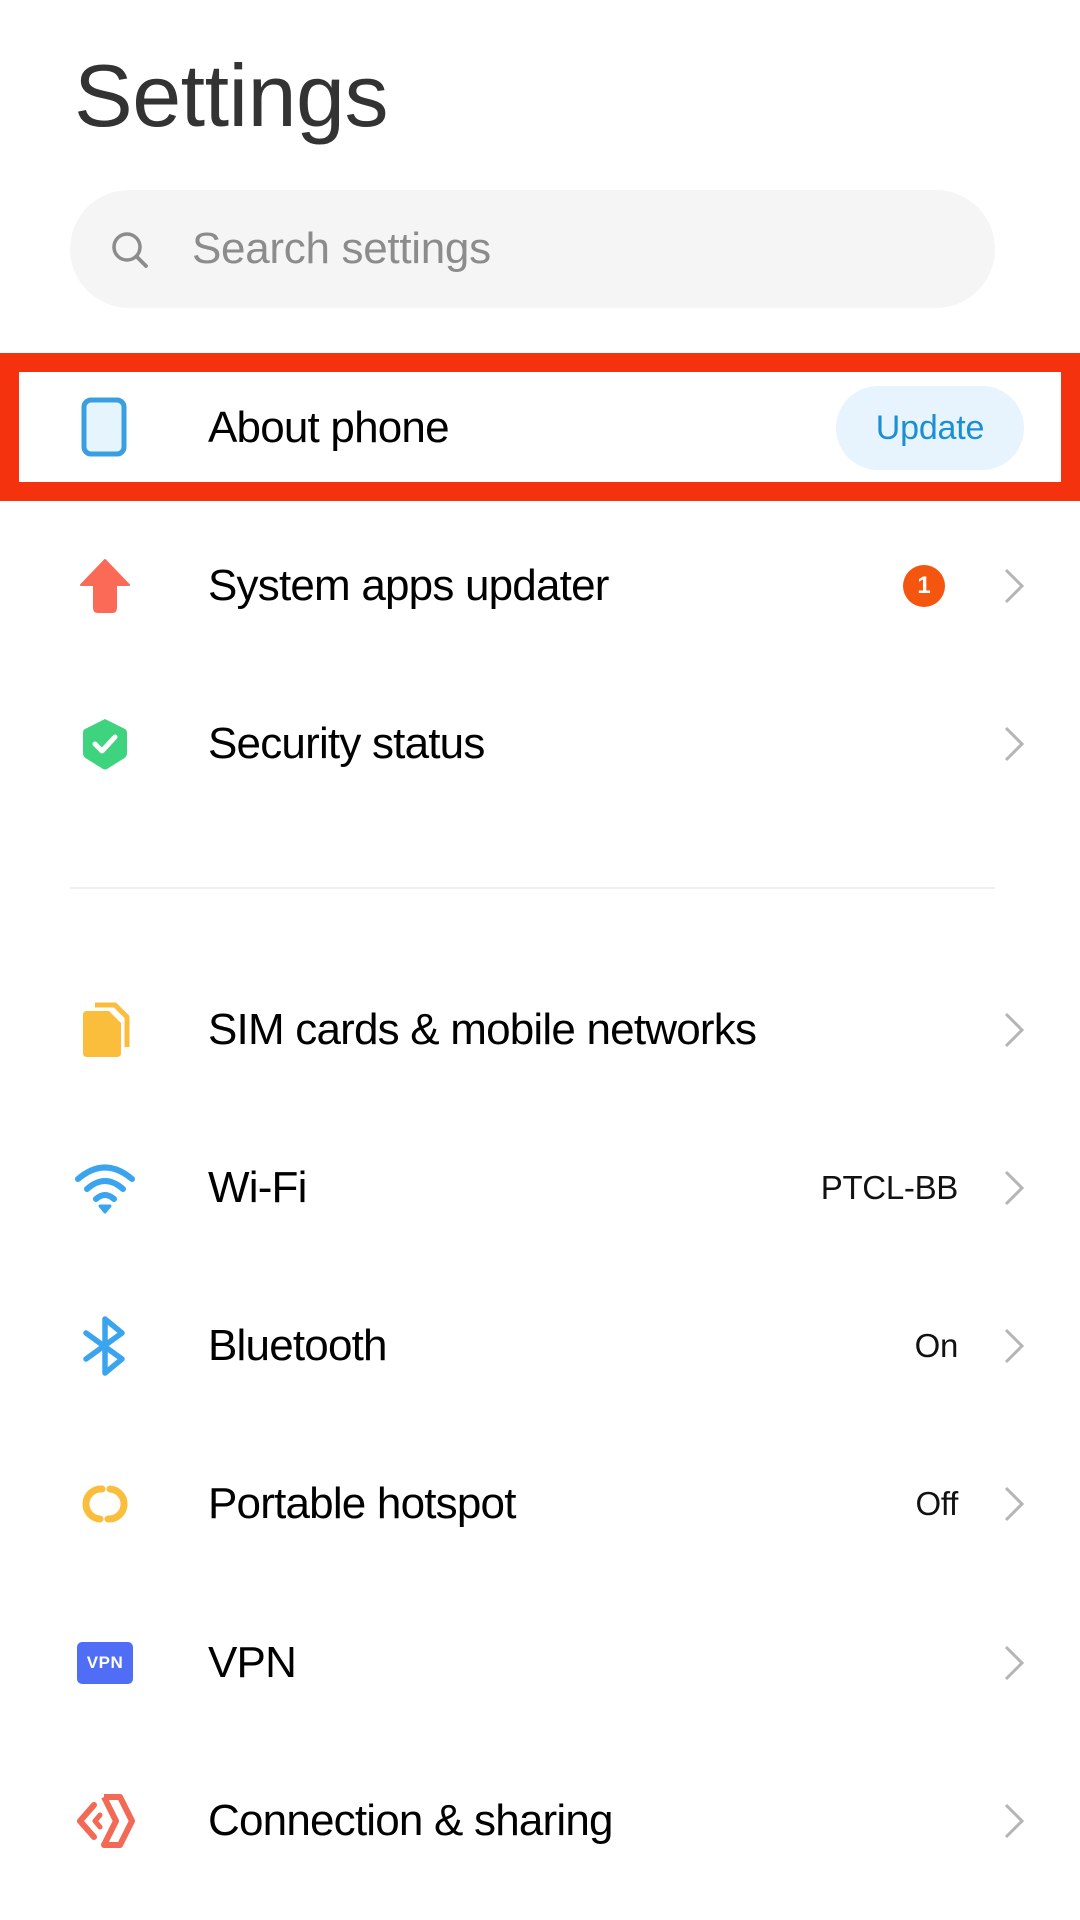 The image size is (1080, 1920). I want to click on settings-item-connection-sharing: Connection & sharing, so click(540, 1821).